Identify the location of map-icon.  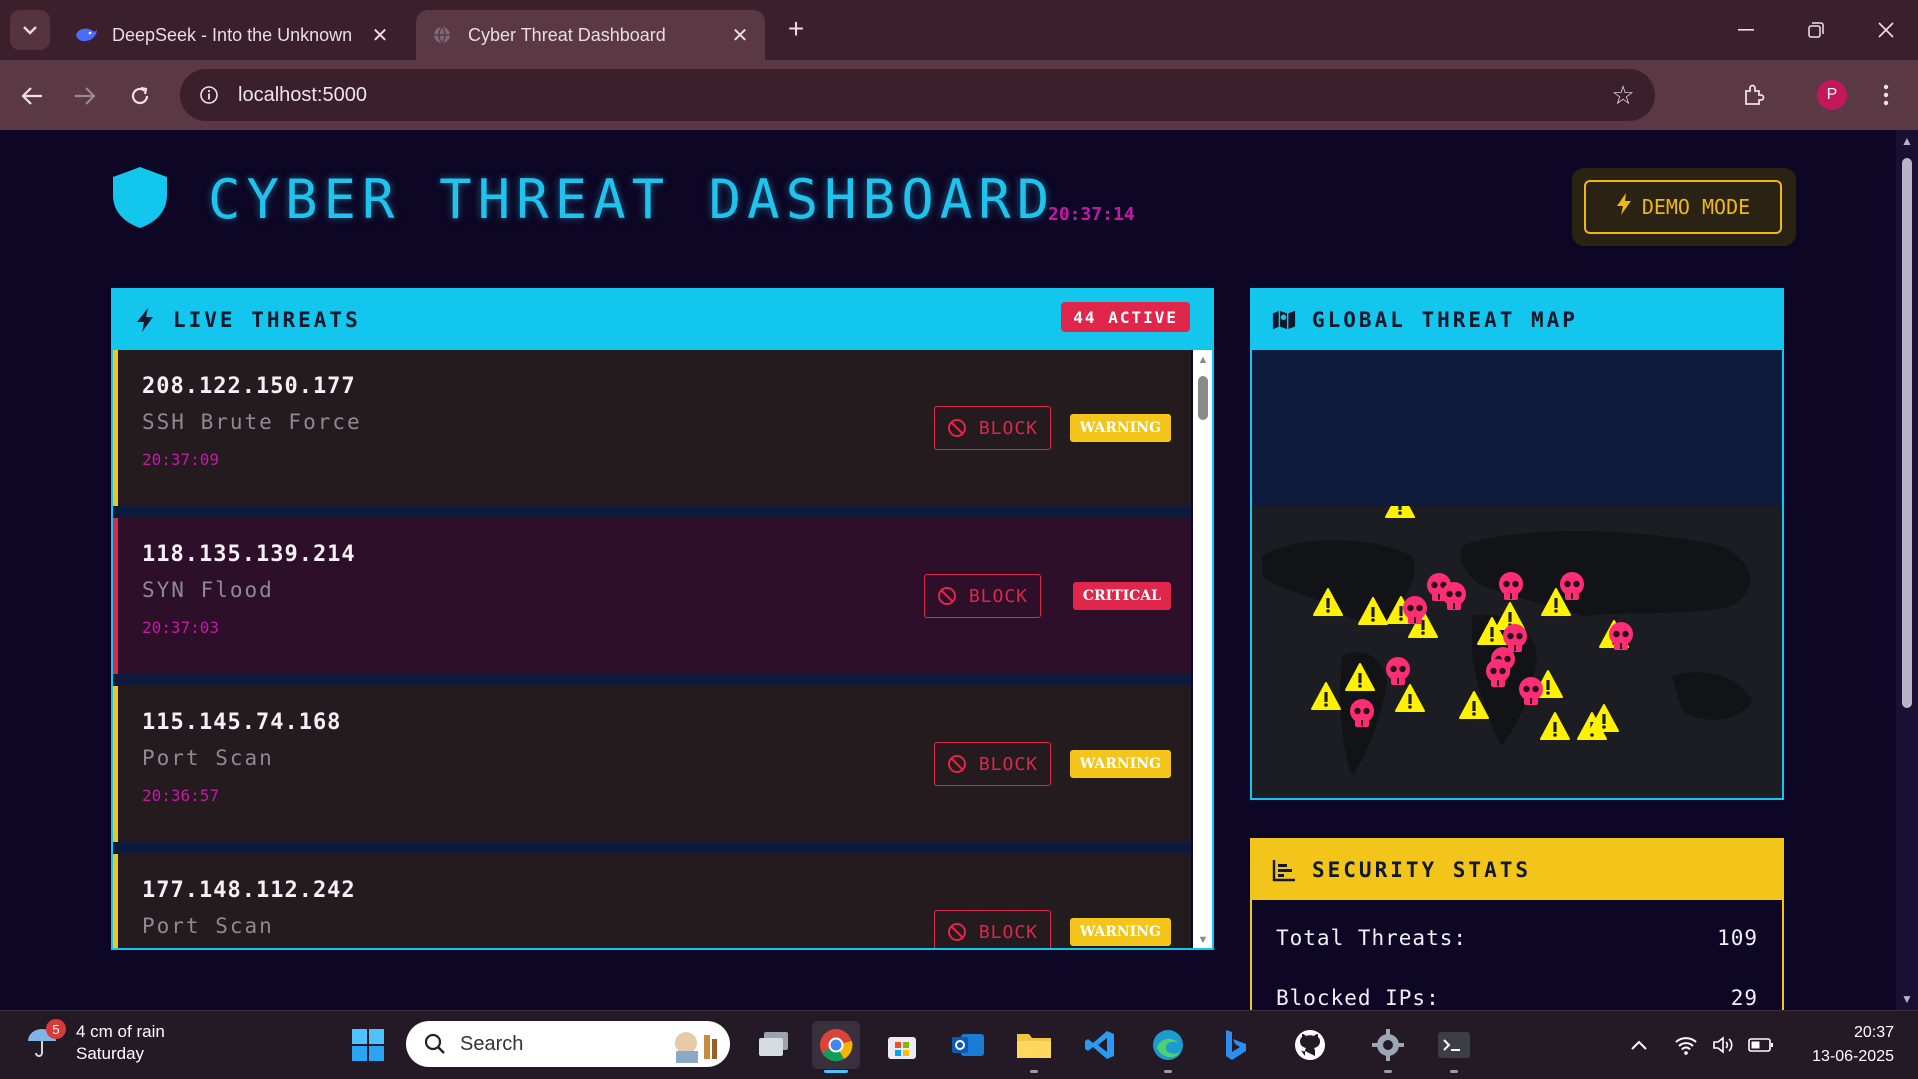
(1284, 320).